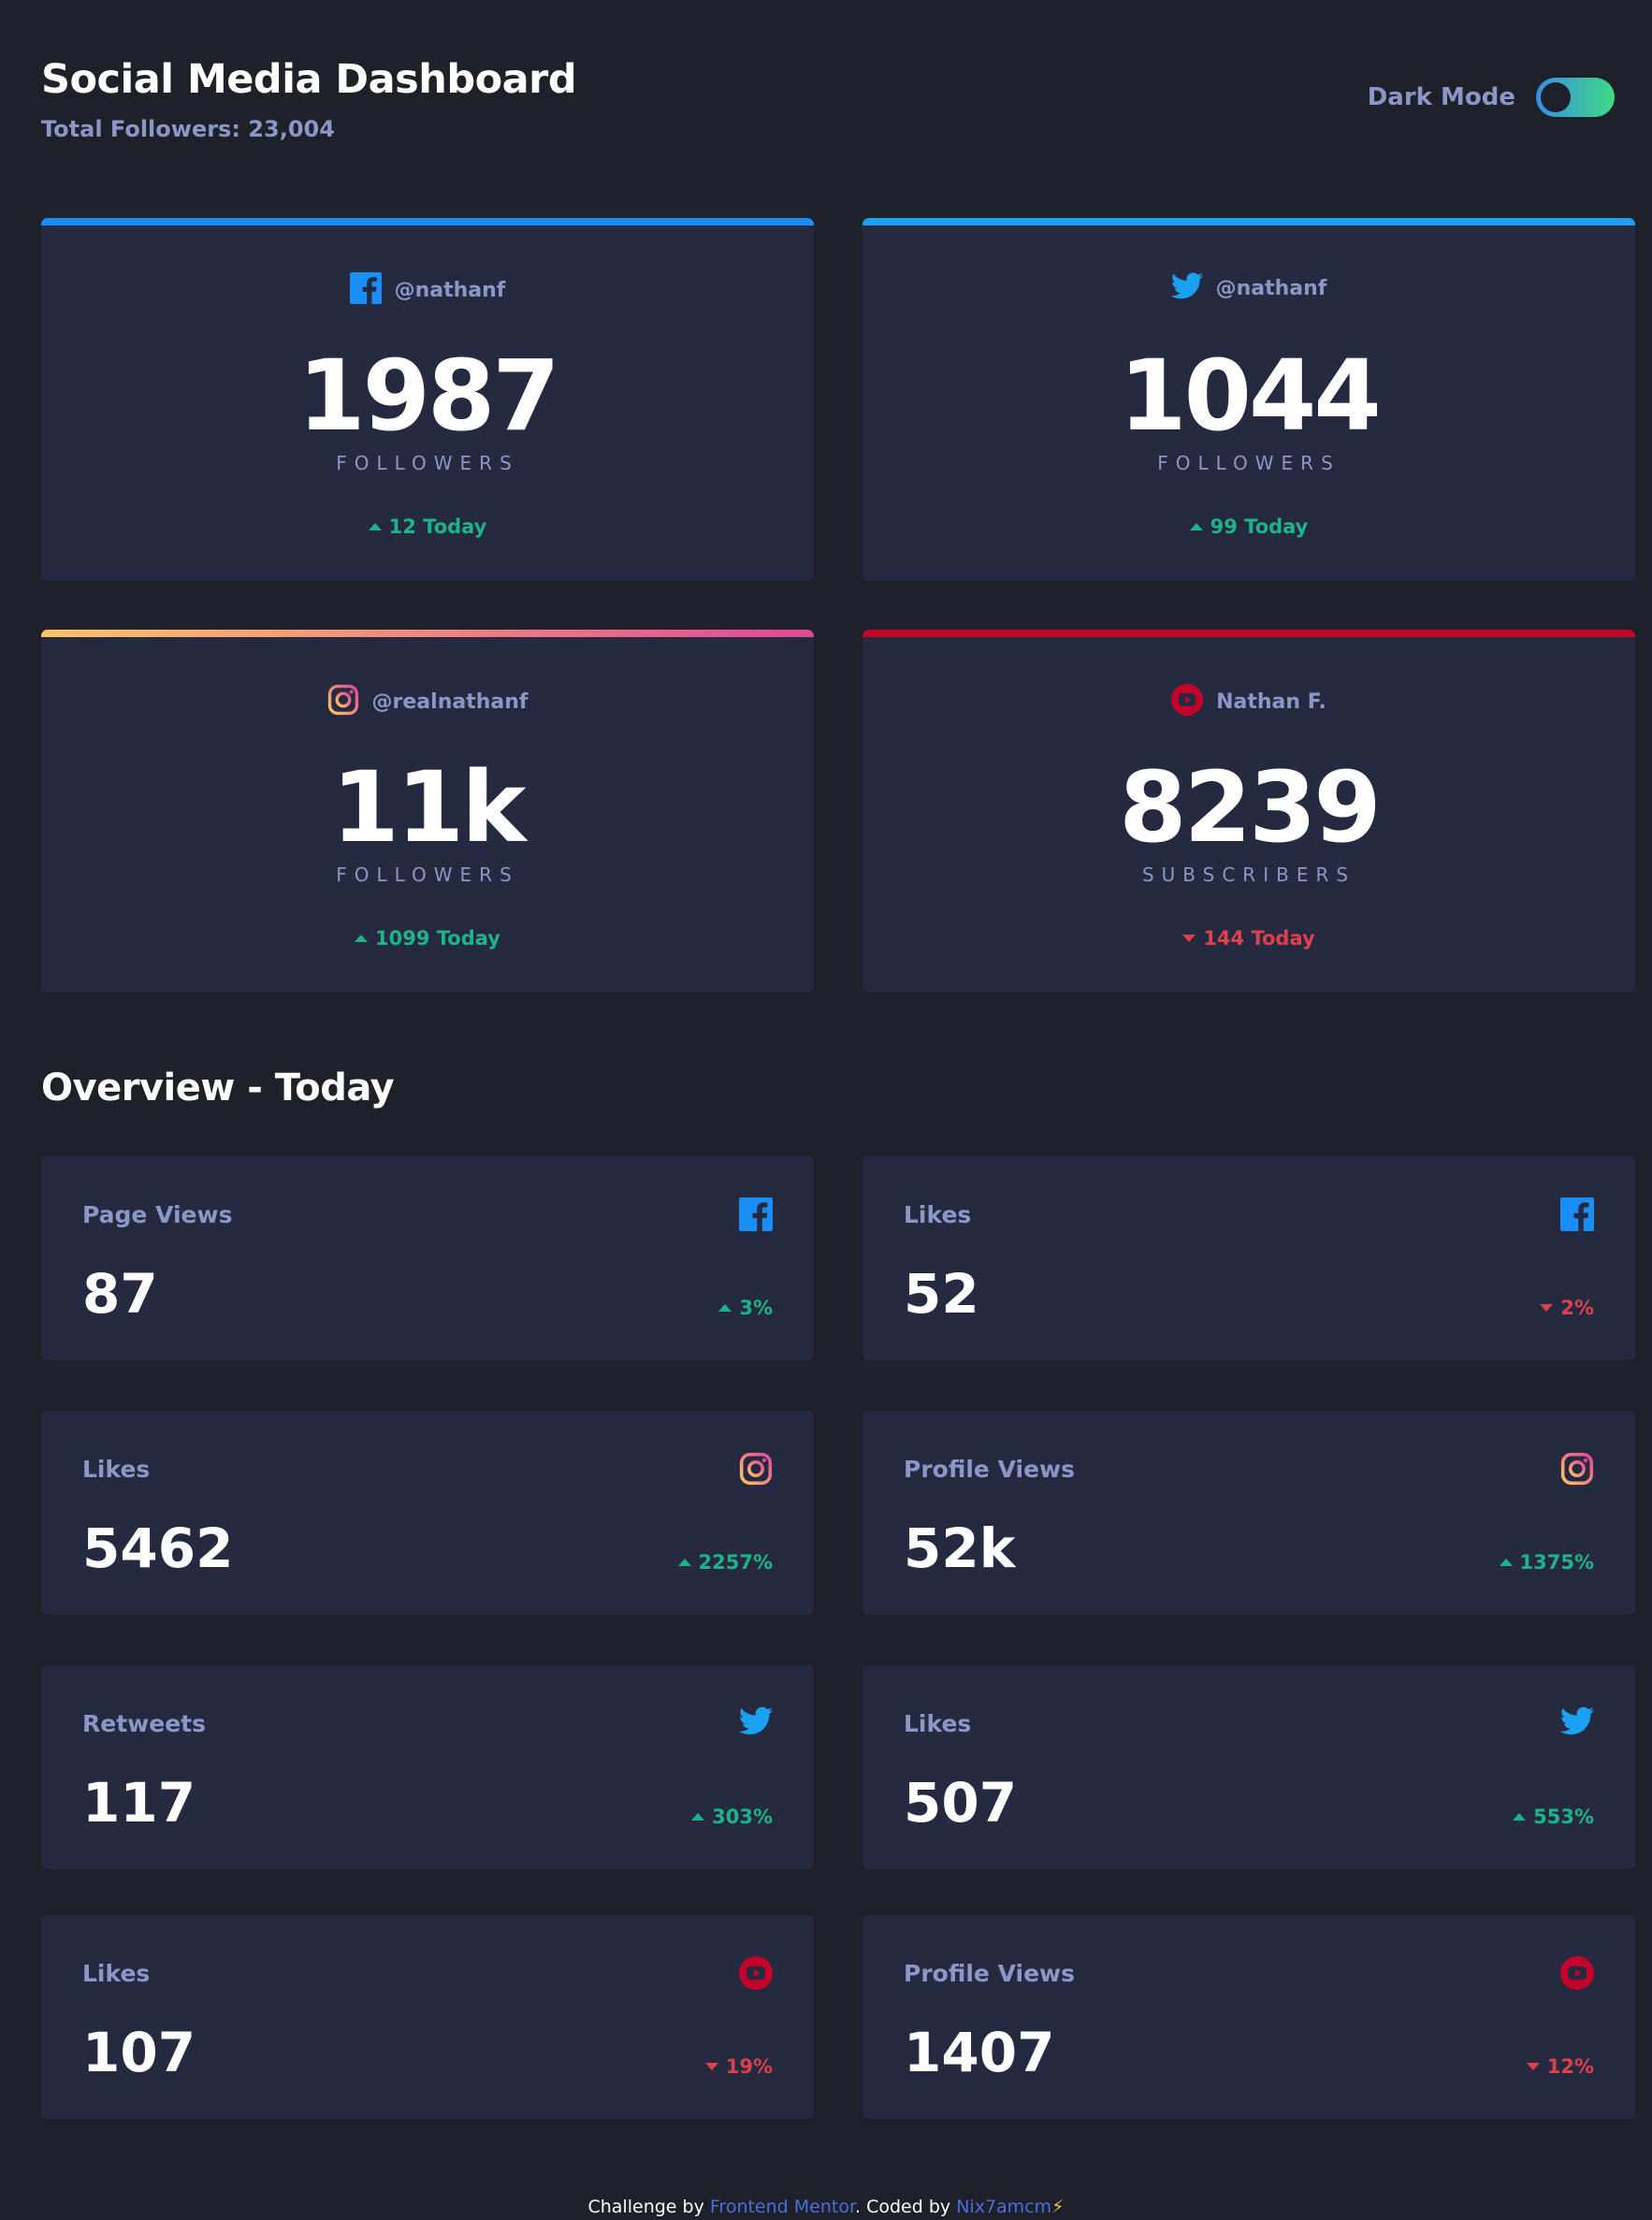  I want to click on count-unit: SUBSCRIBERS, so click(1248, 875).